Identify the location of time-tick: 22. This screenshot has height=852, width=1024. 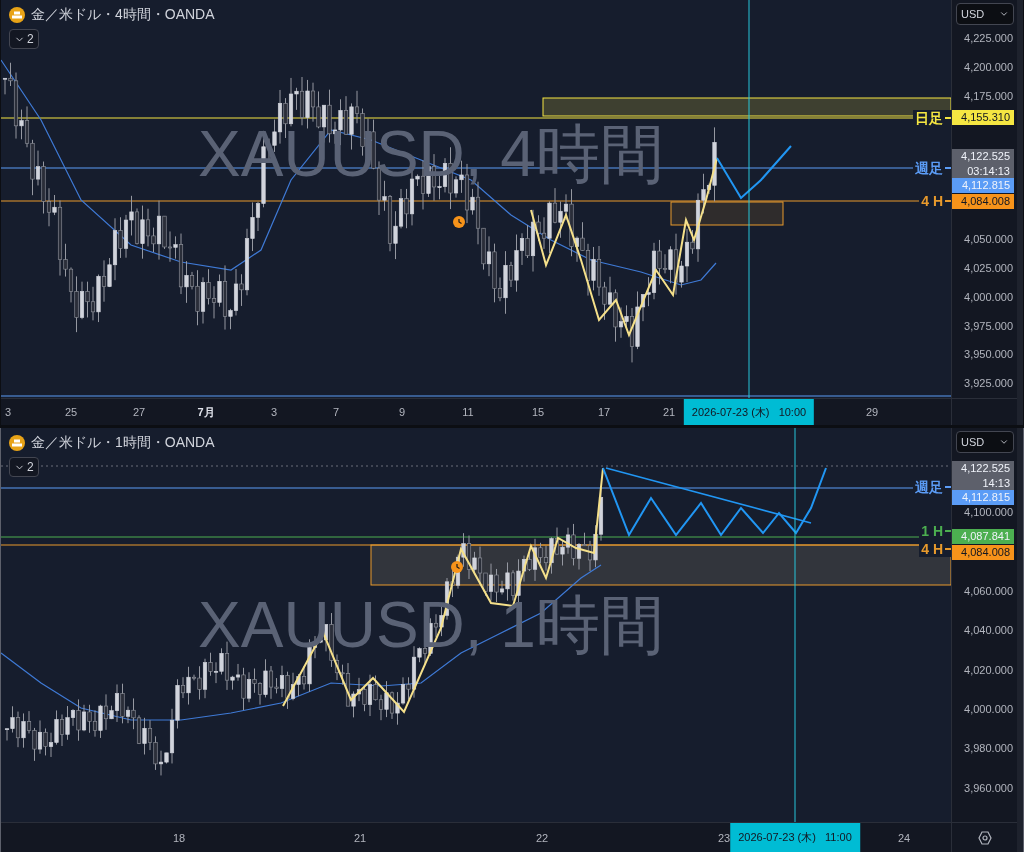
(542, 838).